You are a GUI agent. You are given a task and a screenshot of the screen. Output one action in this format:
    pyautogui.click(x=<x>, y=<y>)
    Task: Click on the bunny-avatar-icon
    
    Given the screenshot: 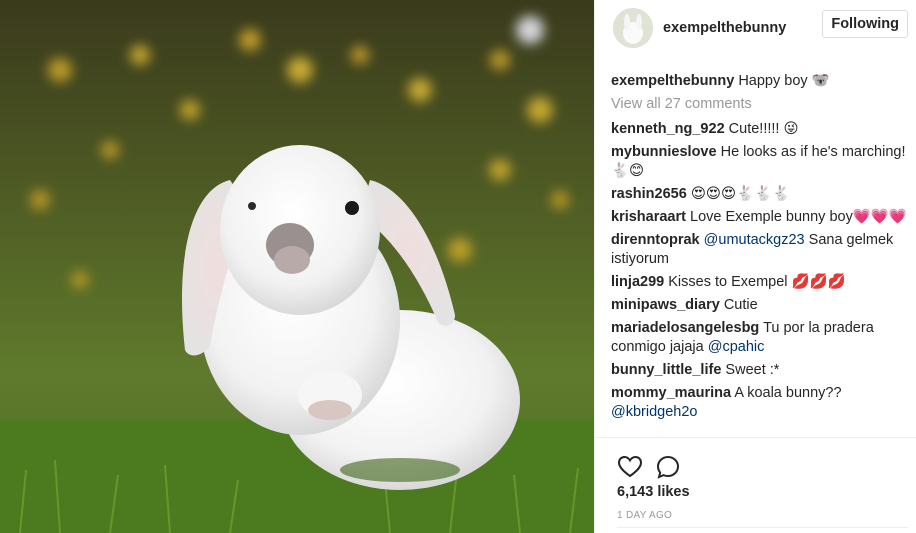 What is the action you would take?
    pyautogui.click(x=633, y=28)
    